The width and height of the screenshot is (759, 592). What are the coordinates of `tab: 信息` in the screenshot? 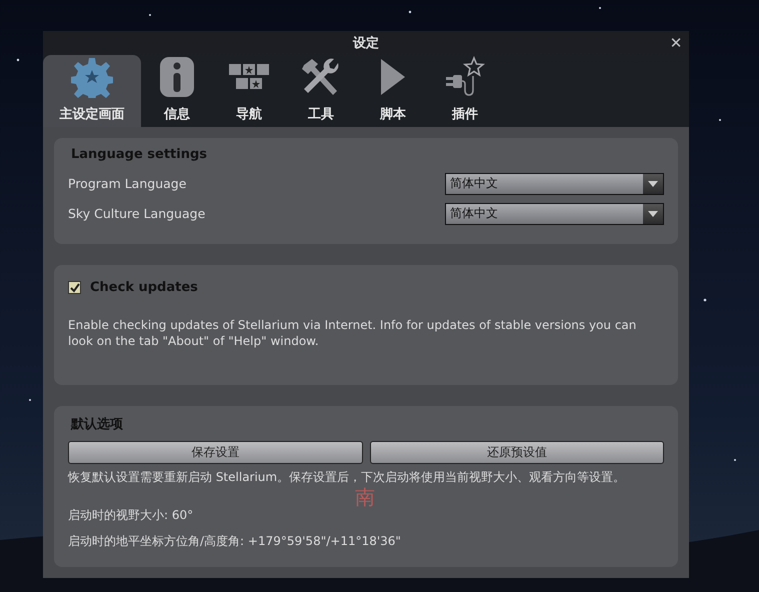 It's located at (177, 91).